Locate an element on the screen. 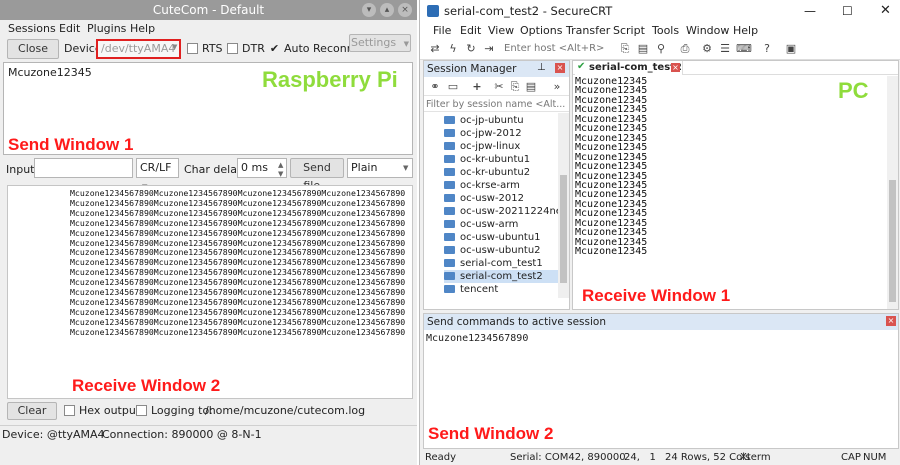  image-icon: ▣ is located at coordinates (791, 49).